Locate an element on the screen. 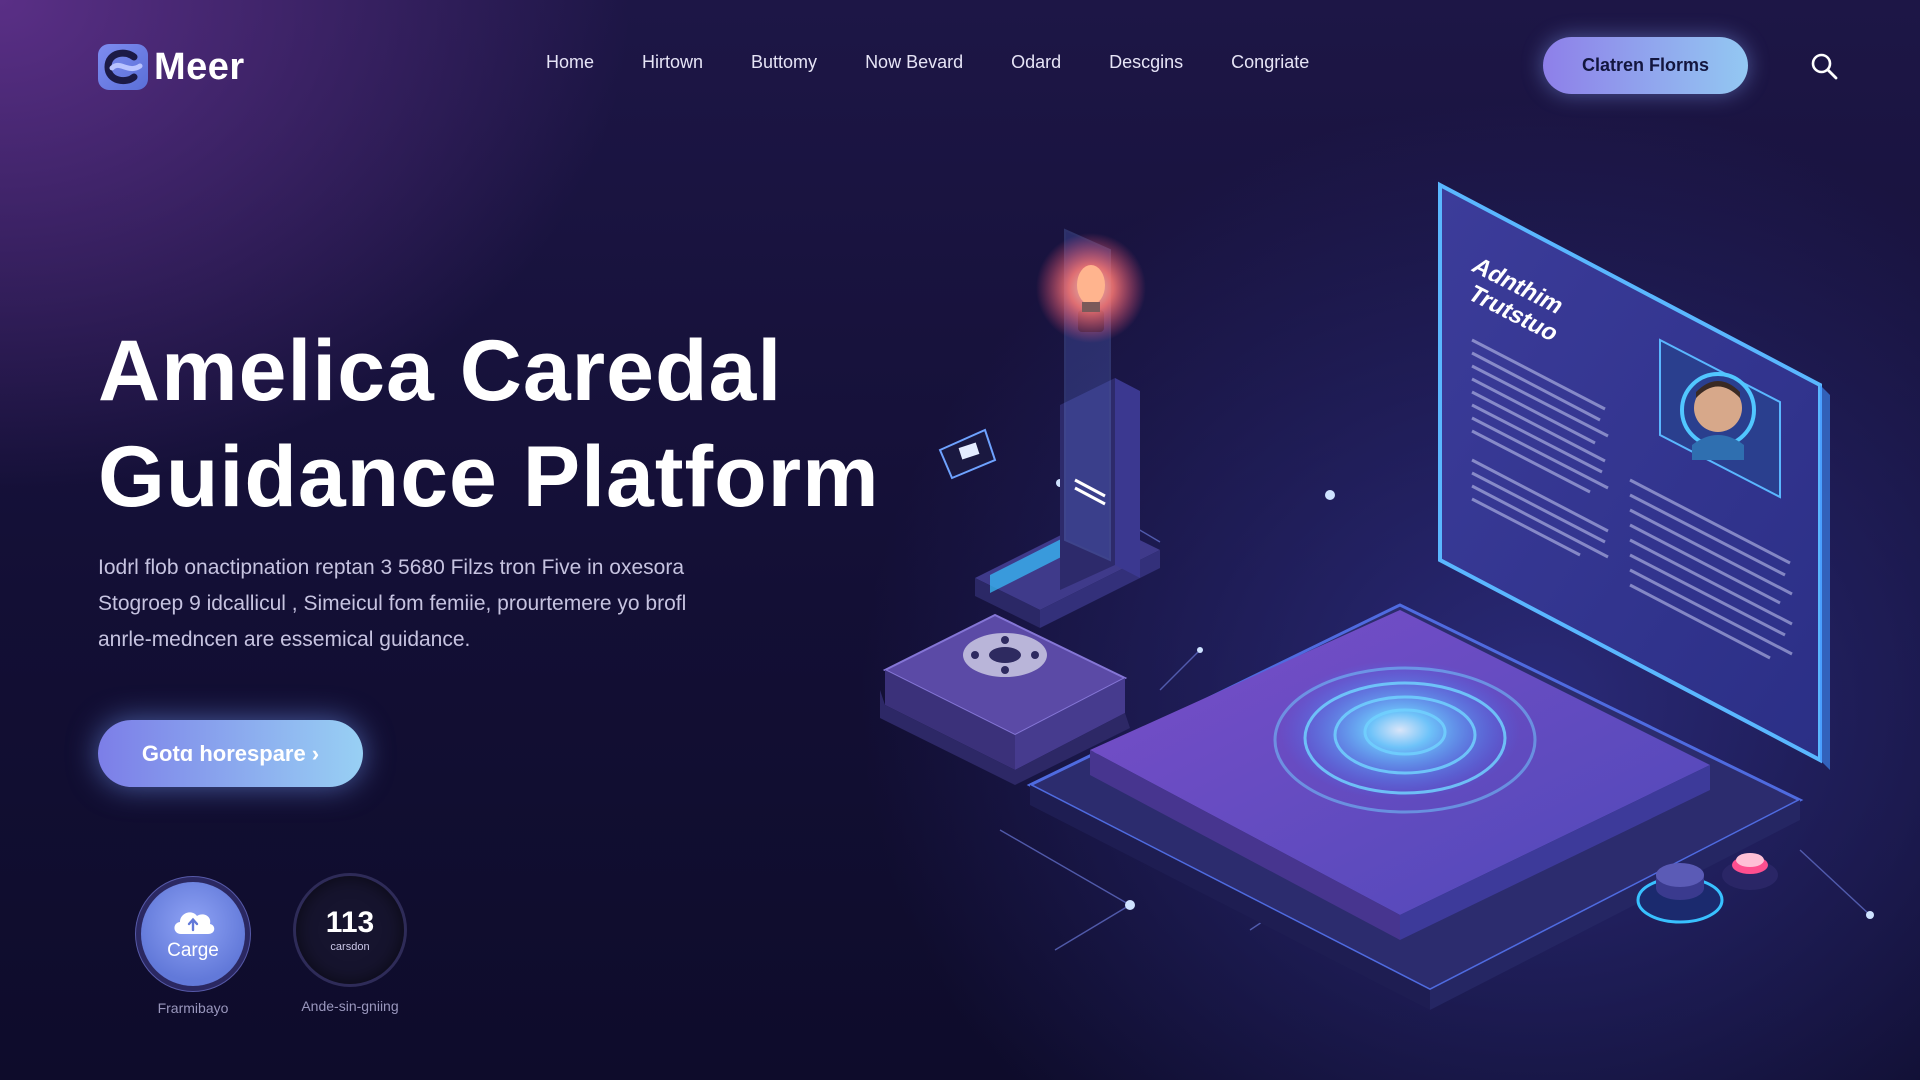 The height and width of the screenshot is (1080, 1920). brand-name: Meer is located at coordinates (199, 66).